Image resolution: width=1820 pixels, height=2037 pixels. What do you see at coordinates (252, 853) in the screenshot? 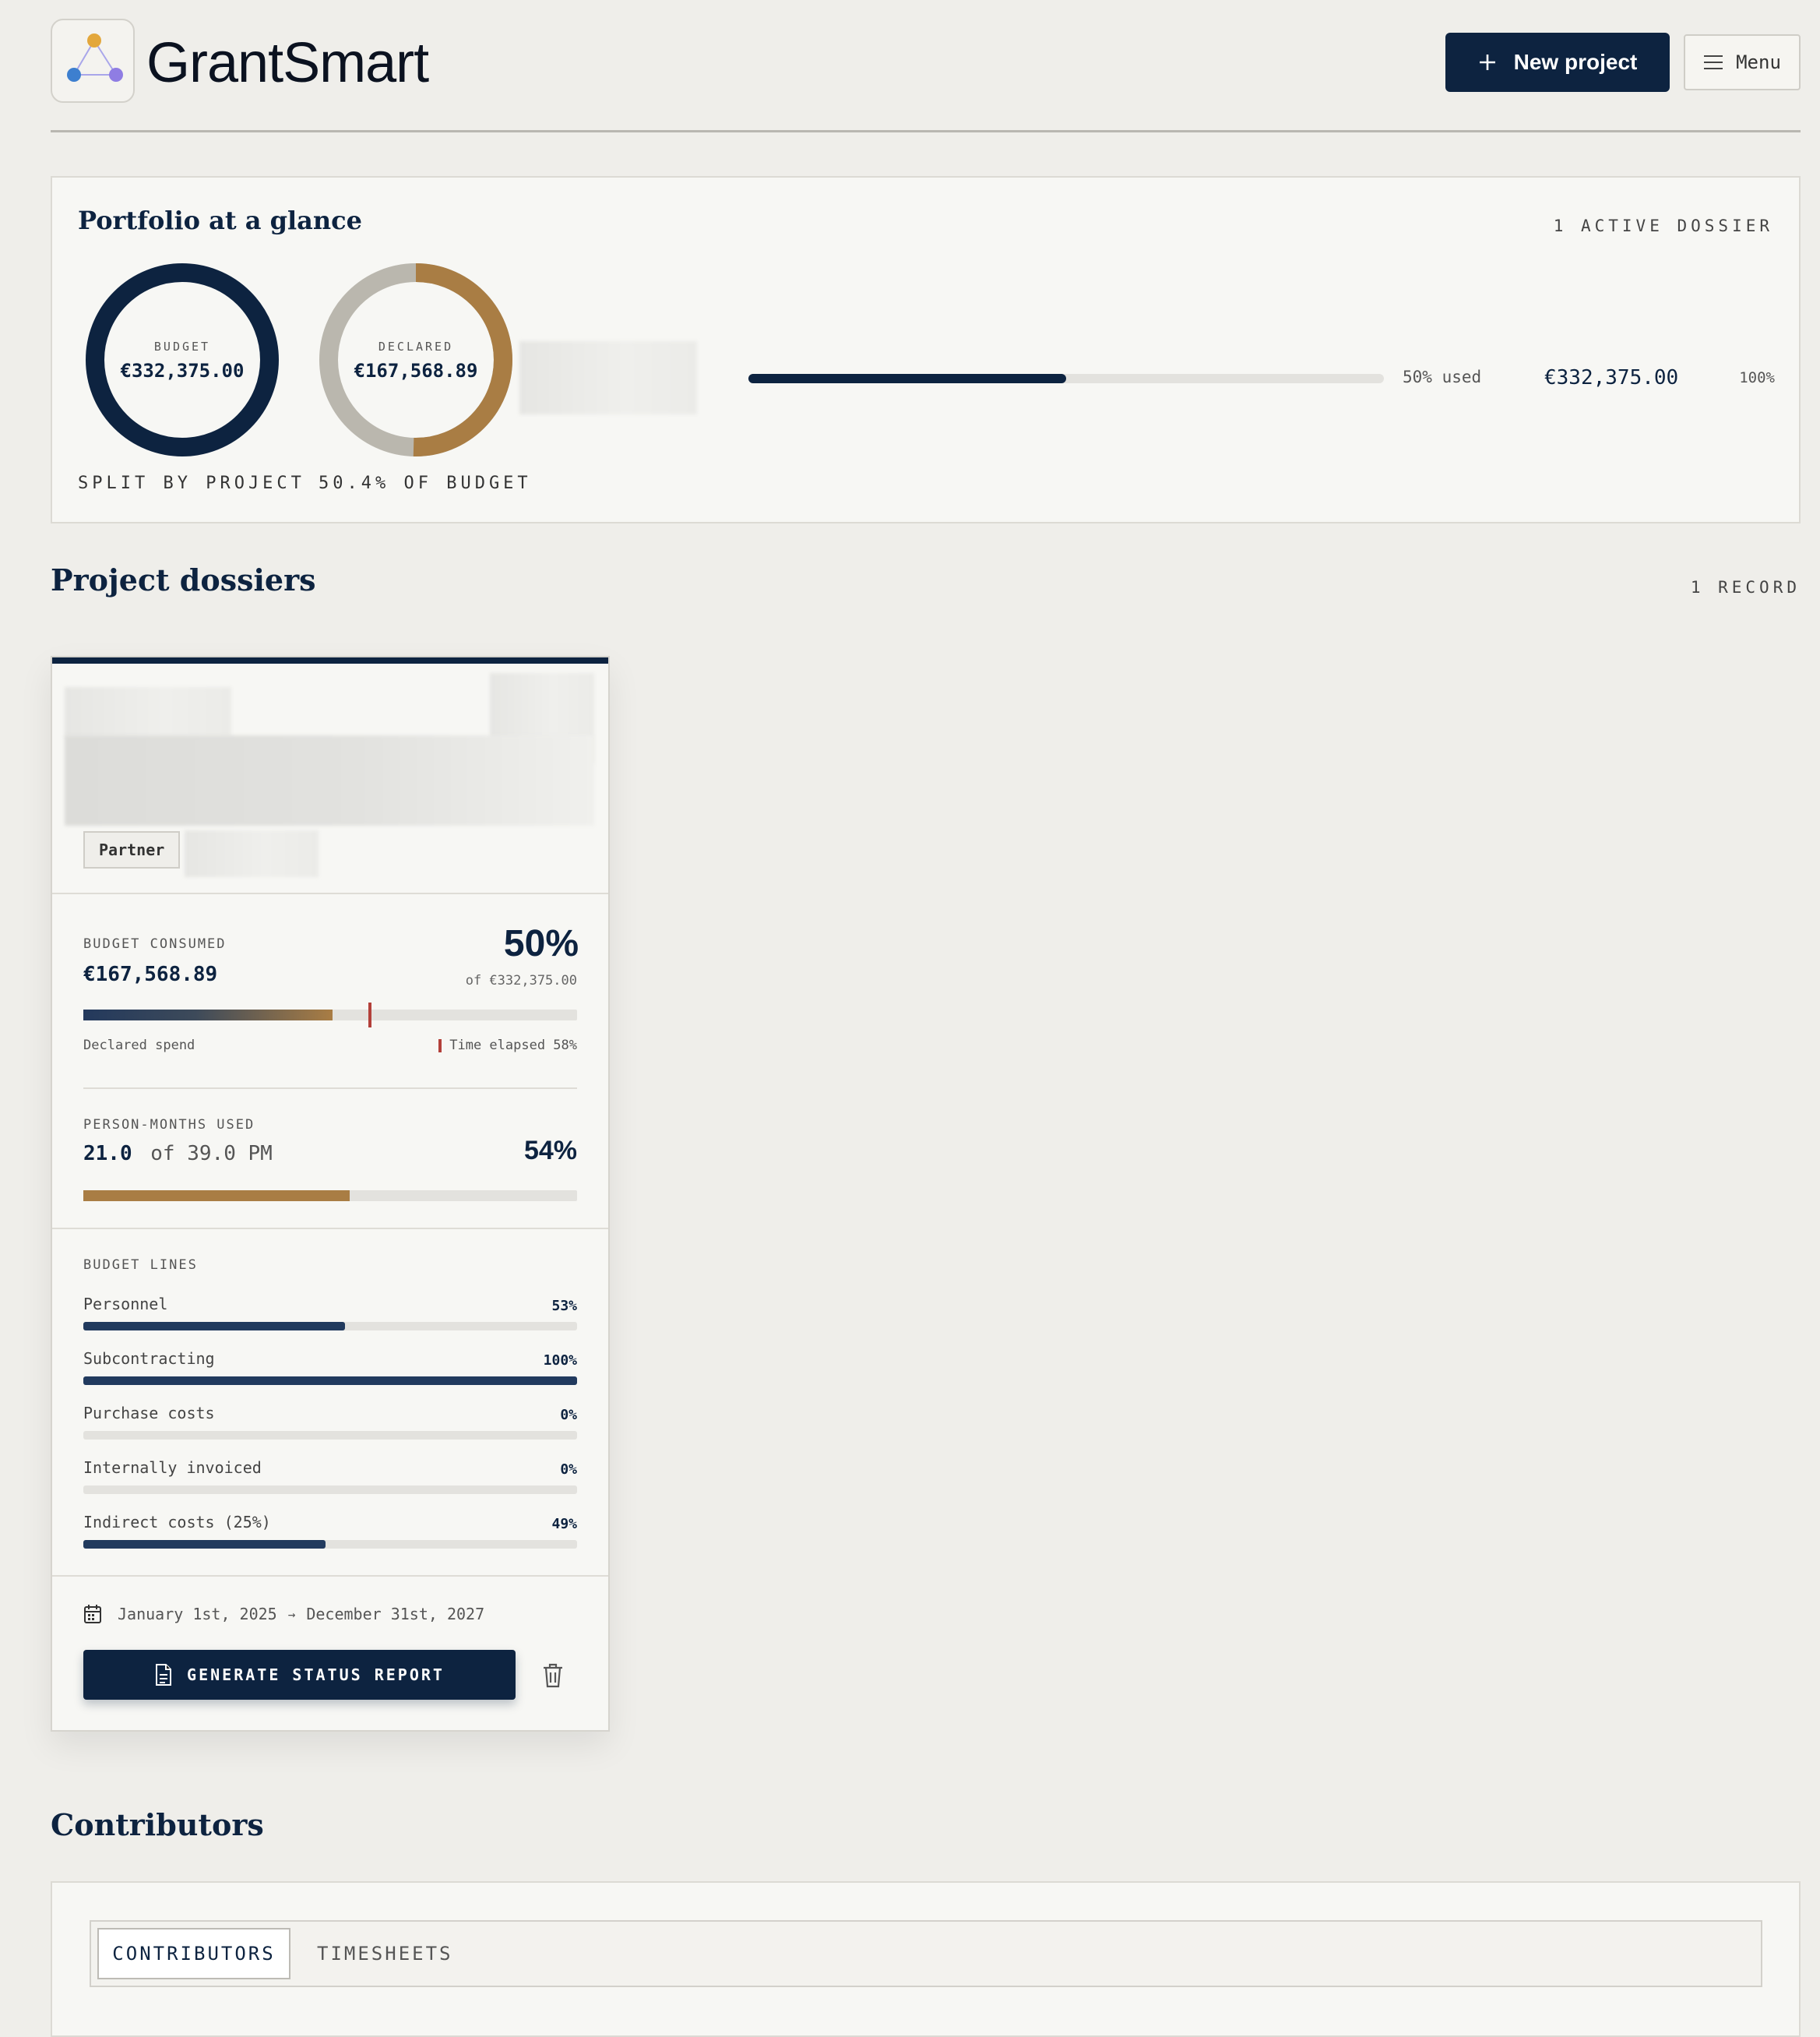
I see `redacted-meta` at bounding box center [252, 853].